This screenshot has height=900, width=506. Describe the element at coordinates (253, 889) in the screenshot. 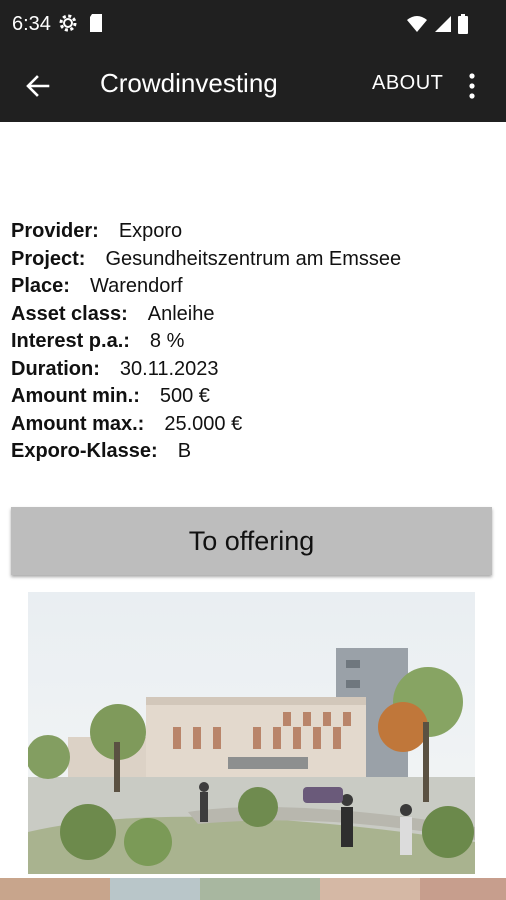

I see `banknotes-background` at that location.